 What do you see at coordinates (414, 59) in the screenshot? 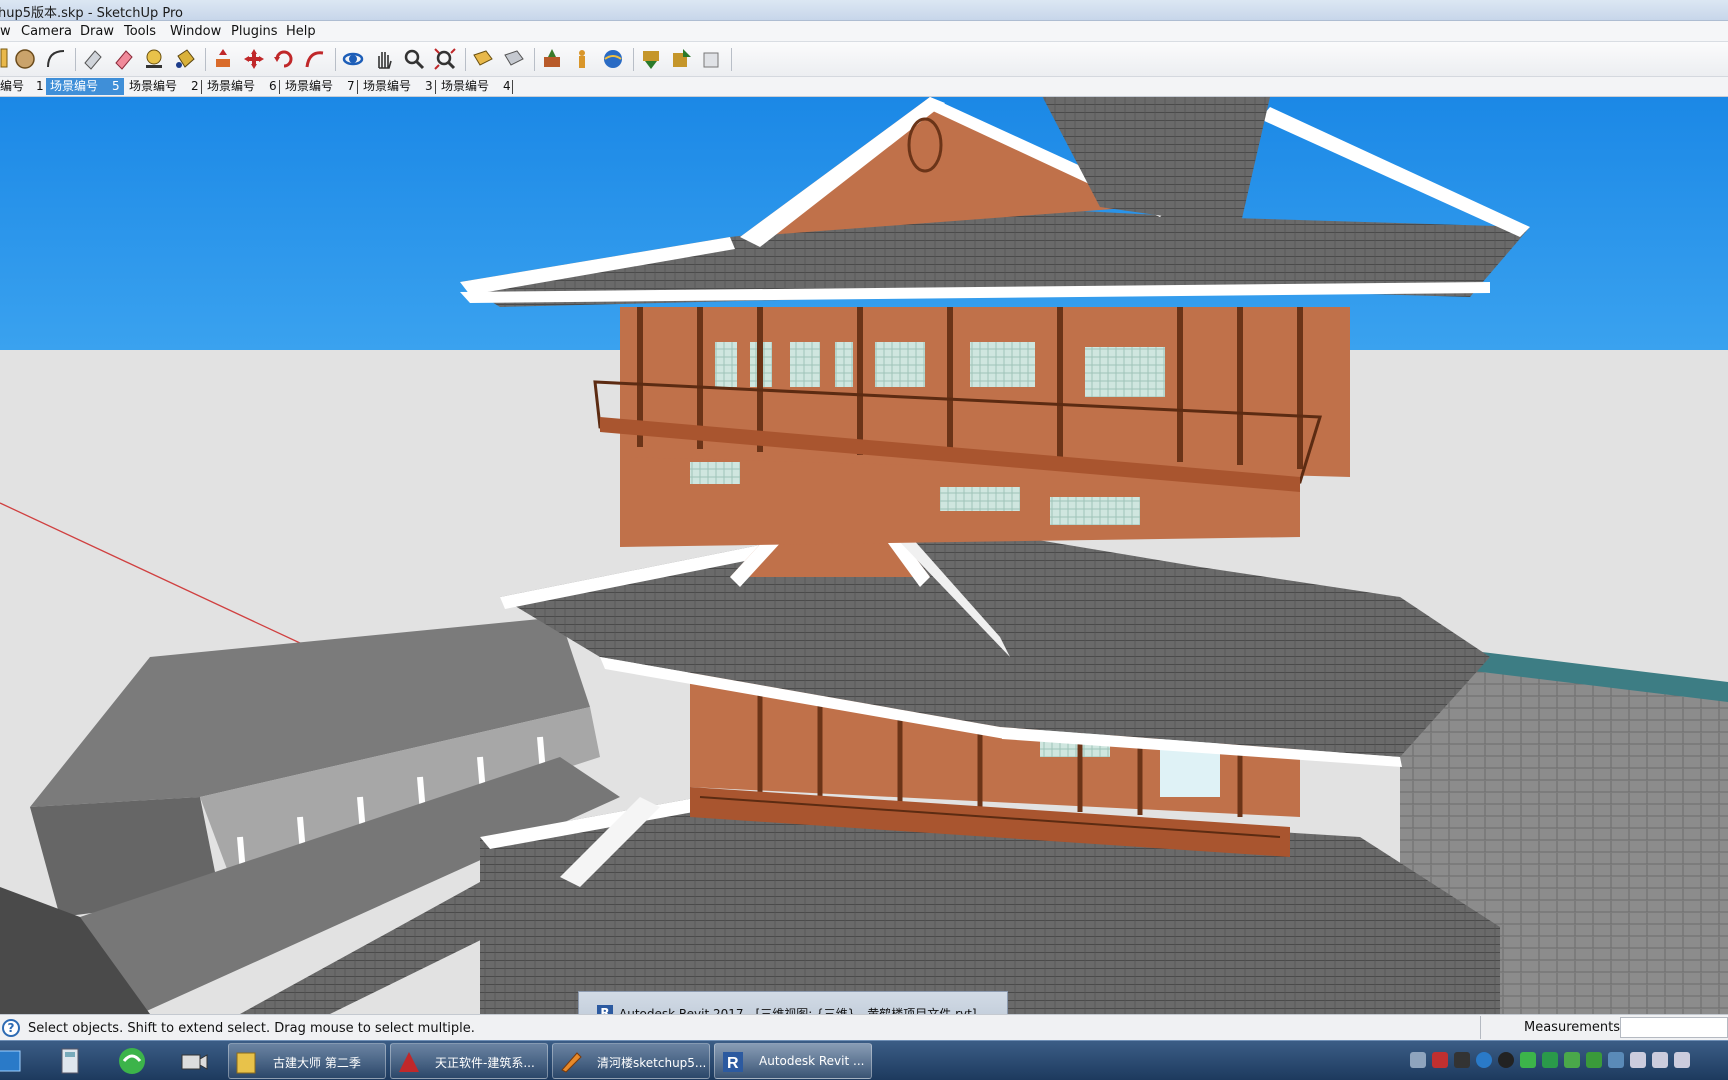
I see `zoom-icon` at bounding box center [414, 59].